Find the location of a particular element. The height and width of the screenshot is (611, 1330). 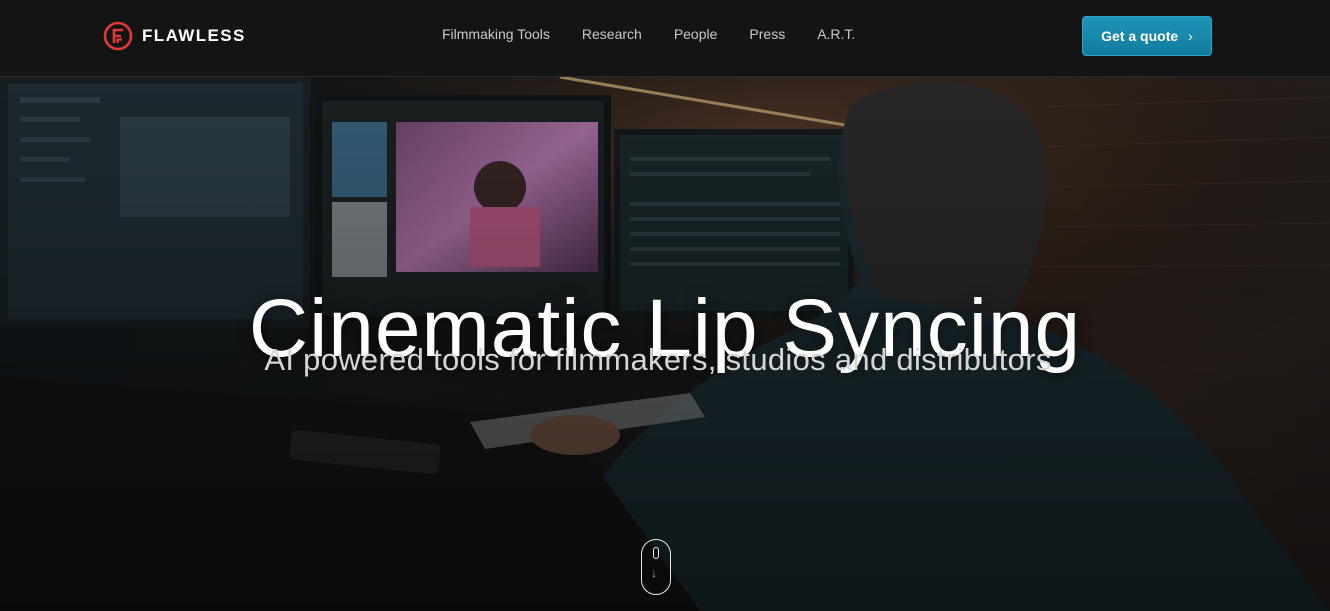

mouse-scroll-icon: ↓ is located at coordinates (656, 567).